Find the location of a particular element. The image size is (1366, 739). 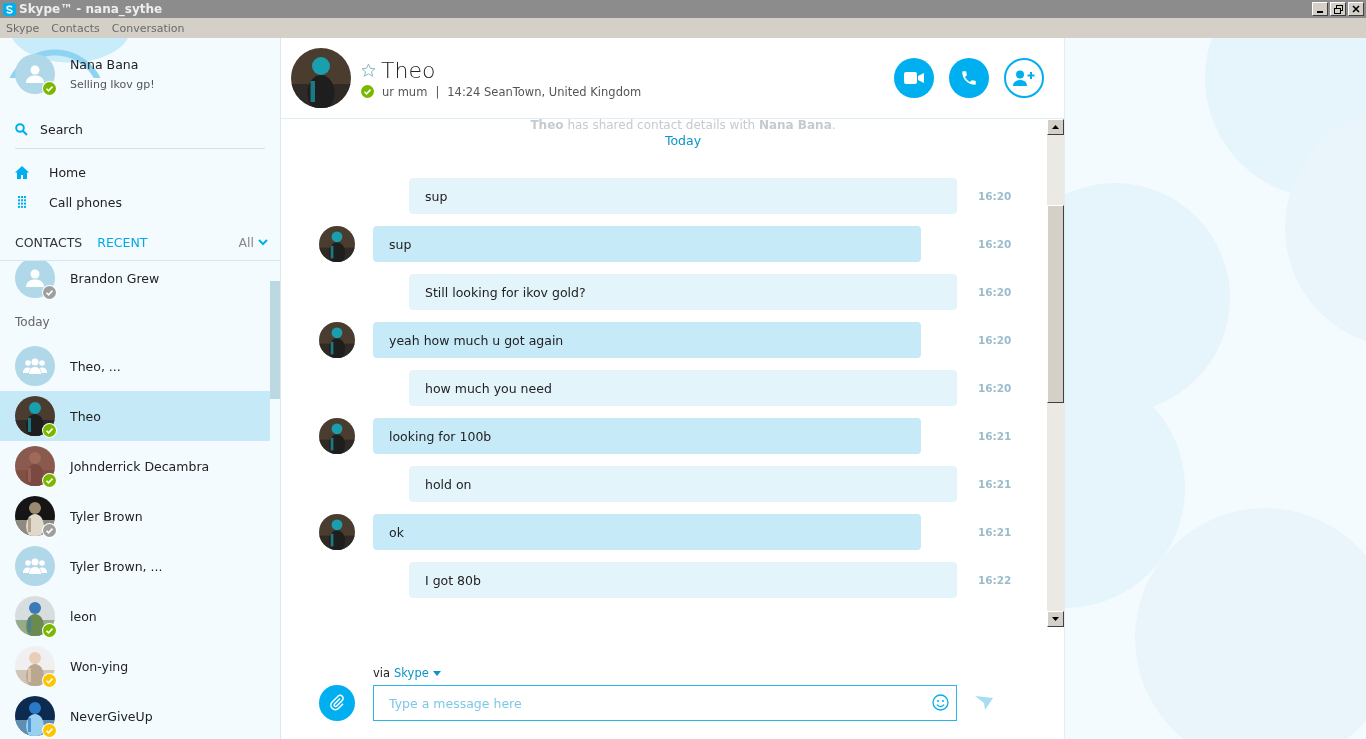

filter-dropdown: All is located at coordinates (253, 242).